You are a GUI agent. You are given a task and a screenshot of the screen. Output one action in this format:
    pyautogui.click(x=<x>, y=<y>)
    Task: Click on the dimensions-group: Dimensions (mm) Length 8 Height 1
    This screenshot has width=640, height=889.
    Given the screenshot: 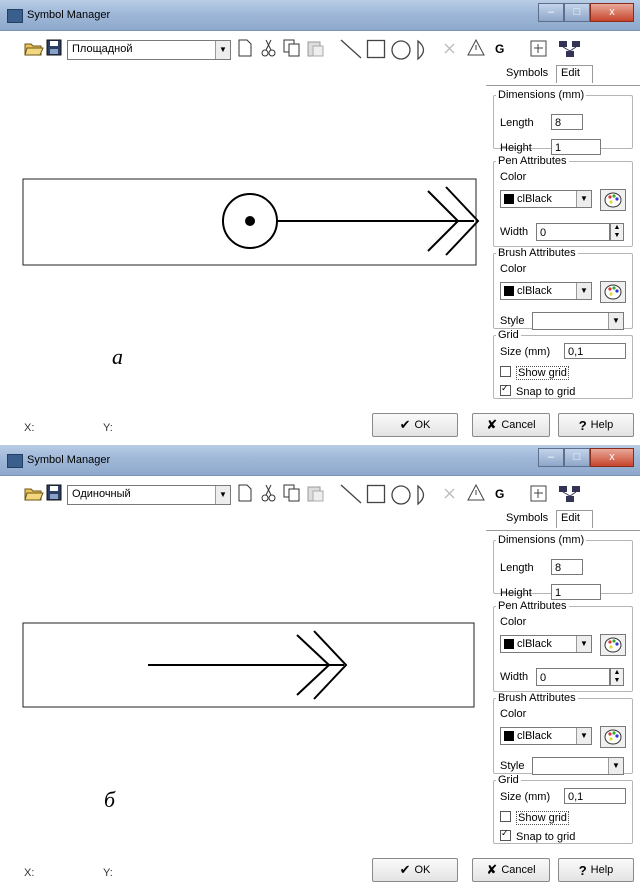 What is the action you would take?
    pyautogui.click(x=563, y=567)
    